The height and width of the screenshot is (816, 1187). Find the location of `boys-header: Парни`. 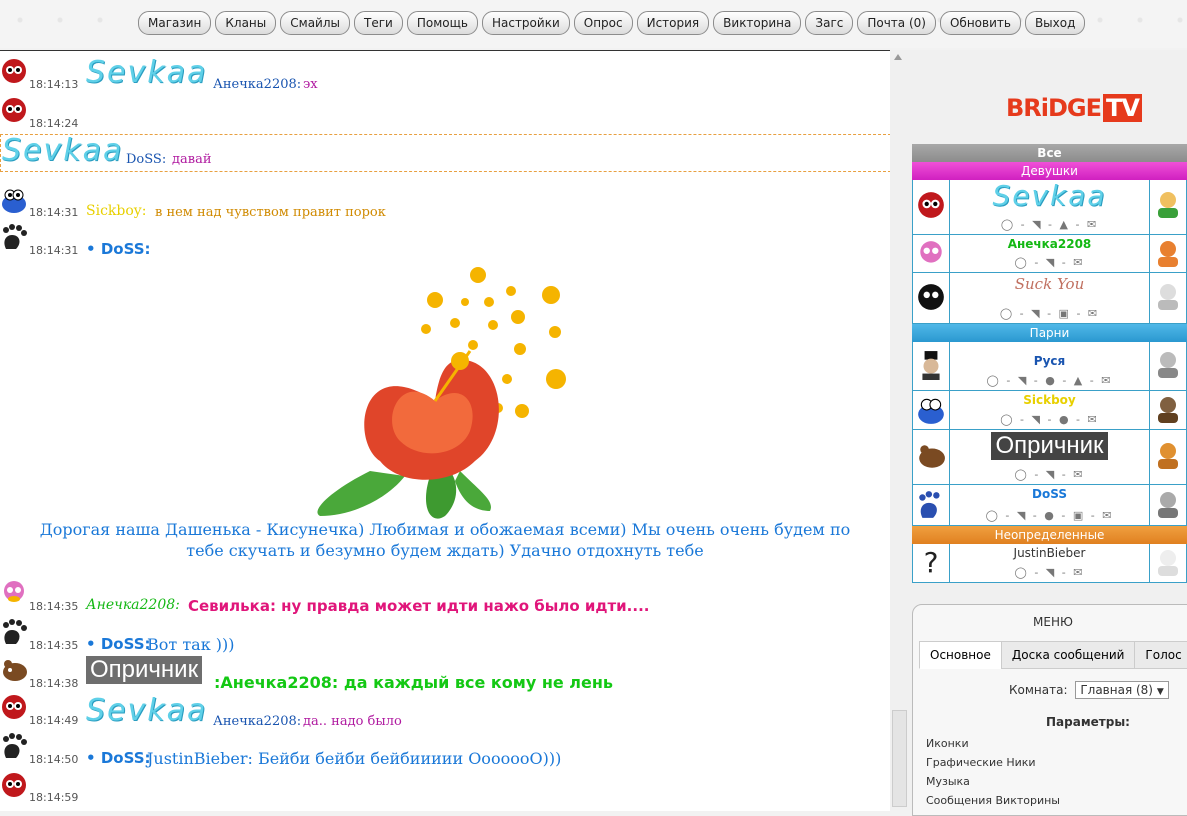

boys-header: Парни is located at coordinates (1049, 333).